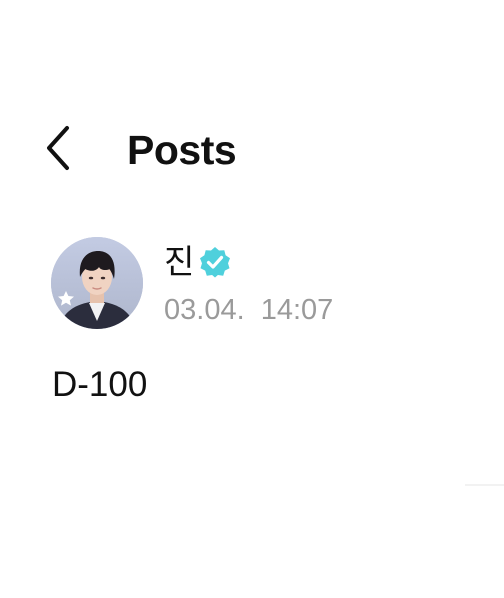 This screenshot has width=504, height=598. I want to click on verified-badge-icon, so click(215, 262).